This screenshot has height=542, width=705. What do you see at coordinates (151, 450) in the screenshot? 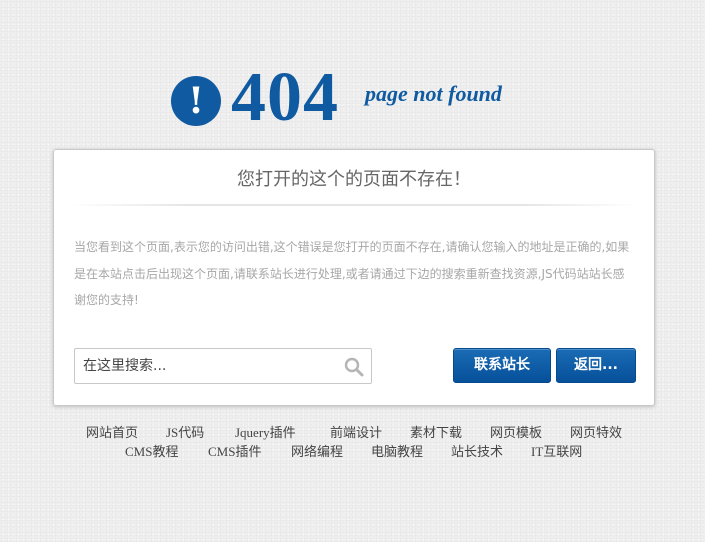
I see `footer-link-cms-tutorials: CMS教程` at bounding box center [151, 450].